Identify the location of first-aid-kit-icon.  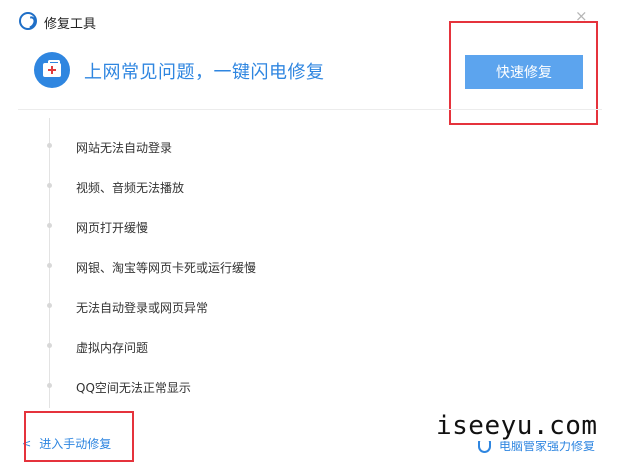
(52, 70).